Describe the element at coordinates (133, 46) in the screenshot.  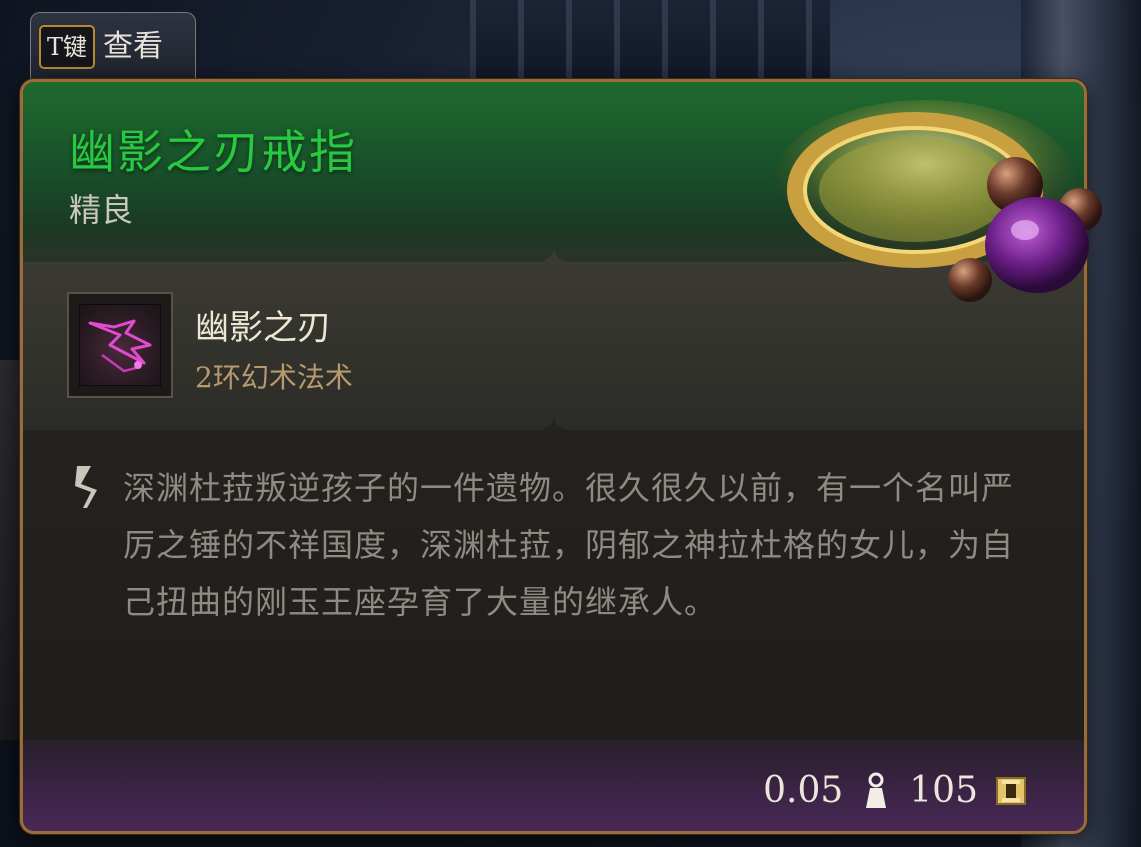
I see `examine-label: 查看` at that location.